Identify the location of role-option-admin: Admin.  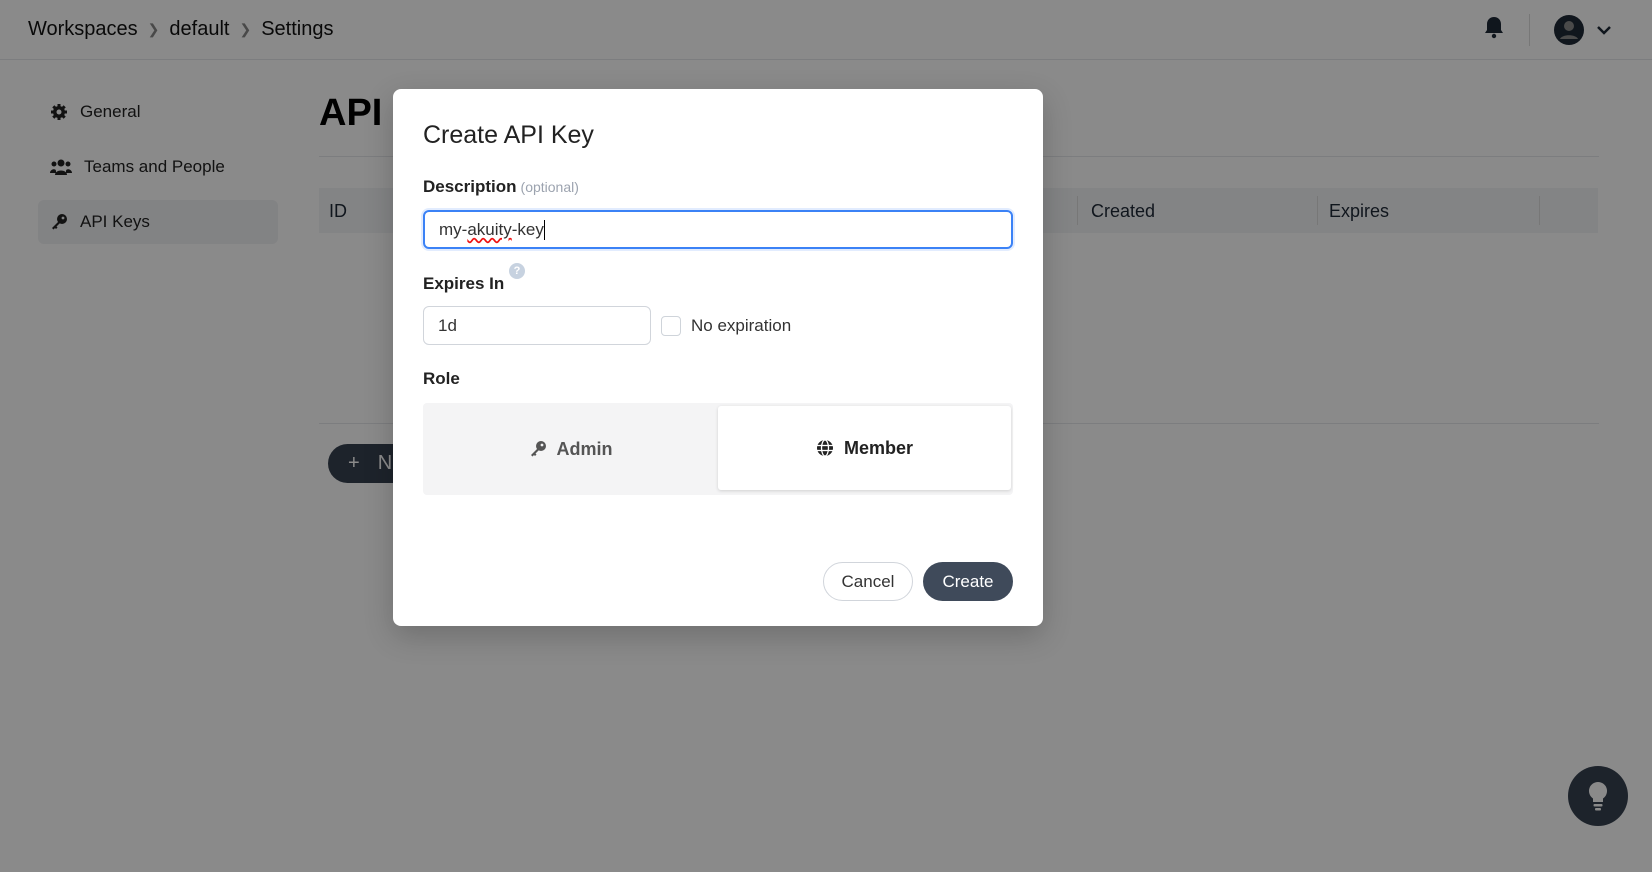
(570, 449).